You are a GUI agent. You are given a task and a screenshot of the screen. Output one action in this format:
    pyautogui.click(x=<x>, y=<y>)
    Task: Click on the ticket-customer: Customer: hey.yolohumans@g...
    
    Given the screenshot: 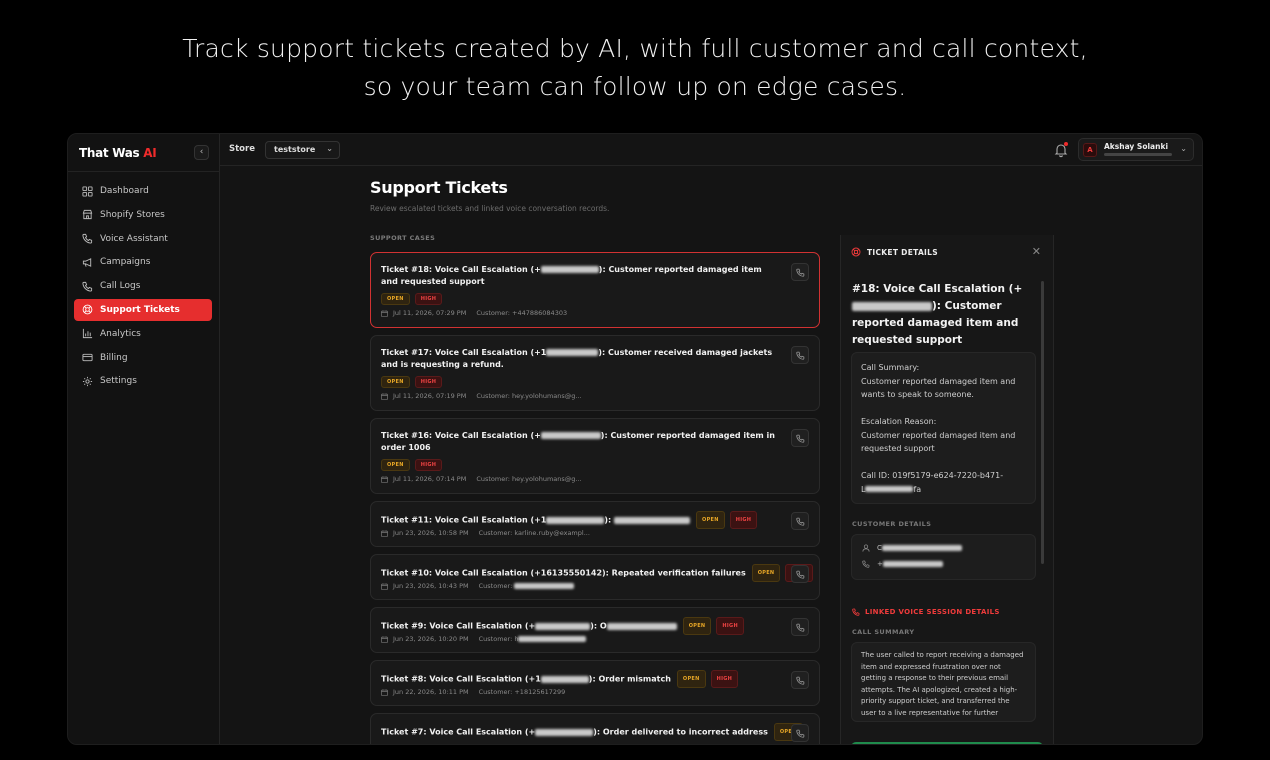 What is the action you would take?
    pyautogui.click(x=529, y=396)
    